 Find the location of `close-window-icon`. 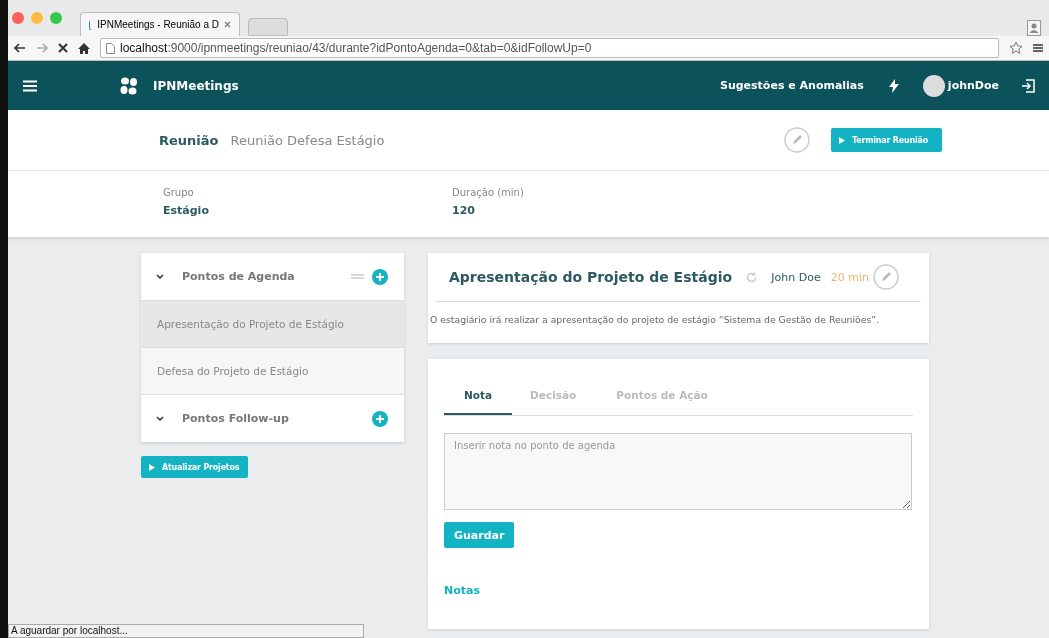

close-window-icon is located at coordinates (18, 18).